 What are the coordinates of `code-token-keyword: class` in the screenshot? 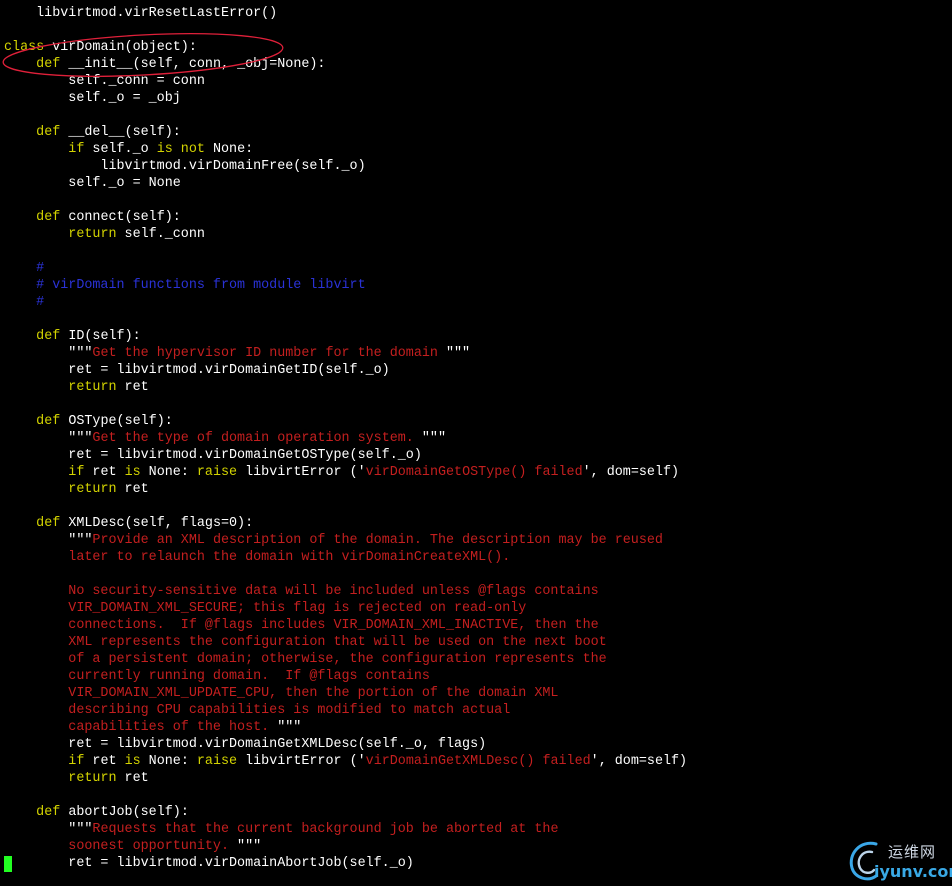 It's located at (24, 47).